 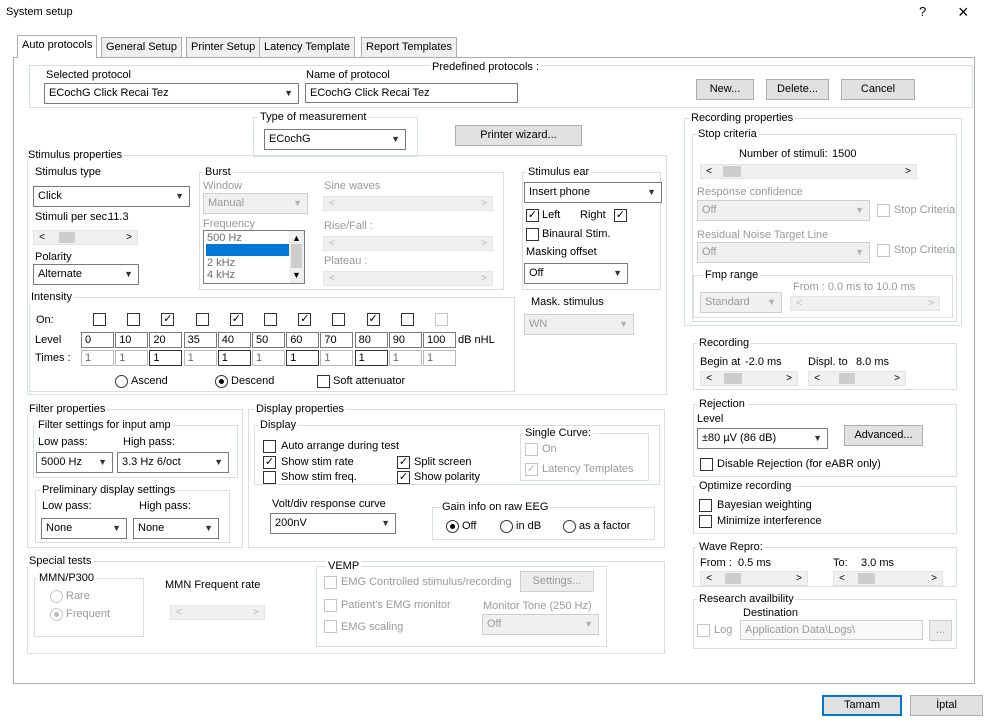 I want to click on intensity-level-cell: 0, so click(x=97, y=340).